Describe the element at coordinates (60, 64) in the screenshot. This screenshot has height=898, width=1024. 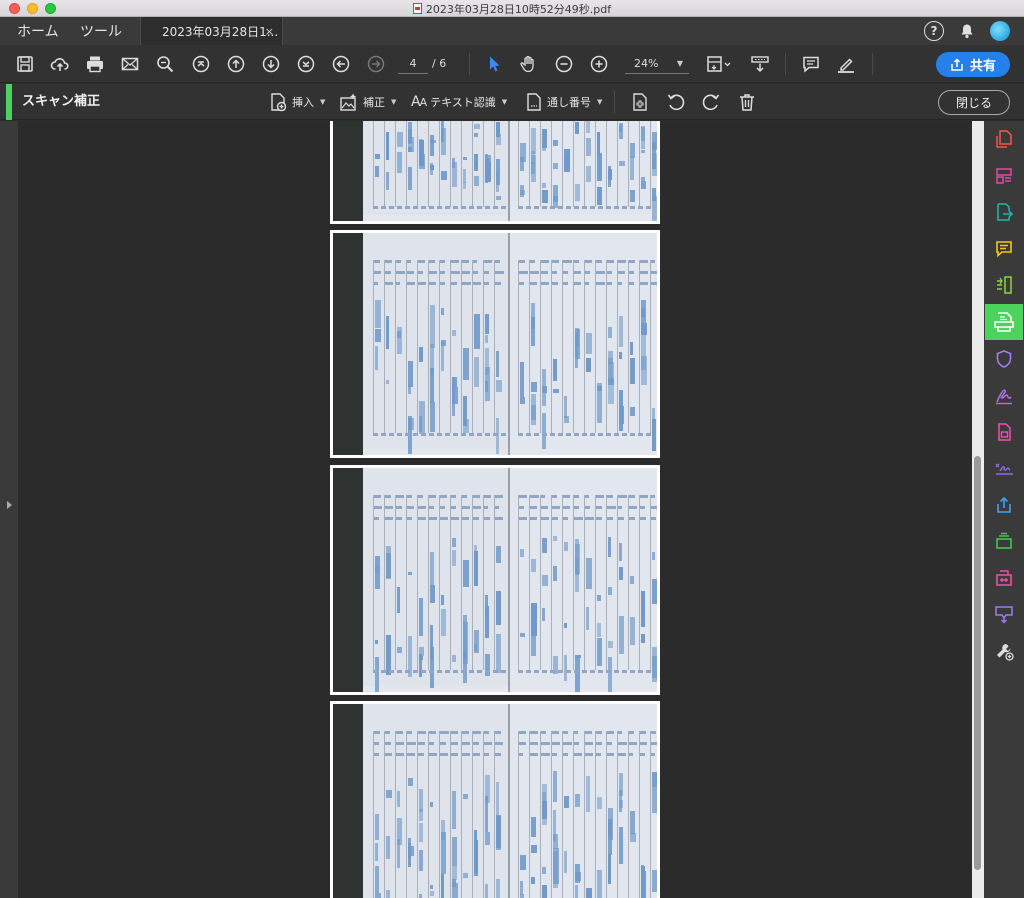
I see `cloud-upload-icon` at that location.